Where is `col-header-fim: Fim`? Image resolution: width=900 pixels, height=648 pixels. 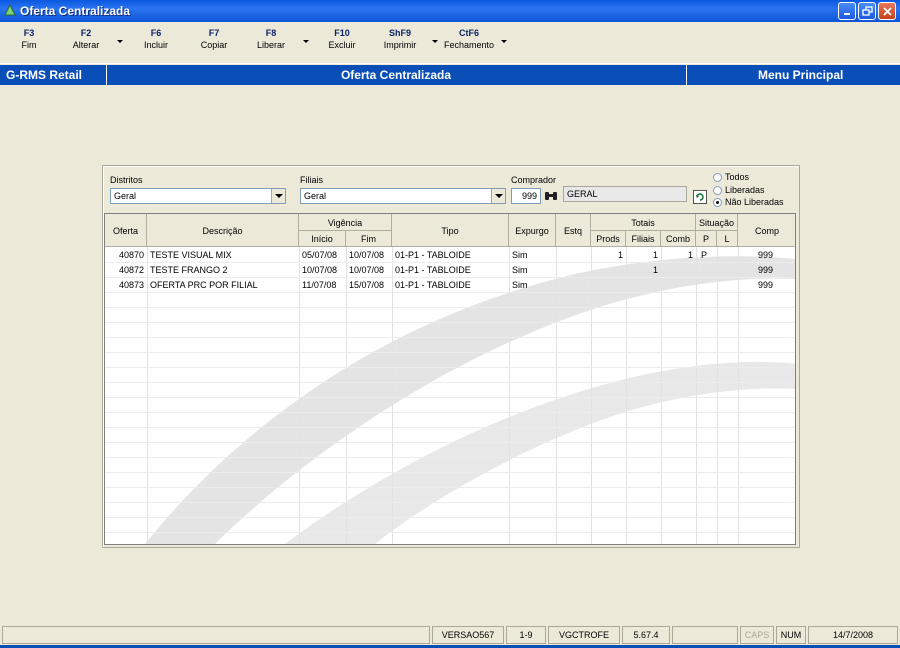 col-header-fim: Fim is located at coordinates (369, 239).